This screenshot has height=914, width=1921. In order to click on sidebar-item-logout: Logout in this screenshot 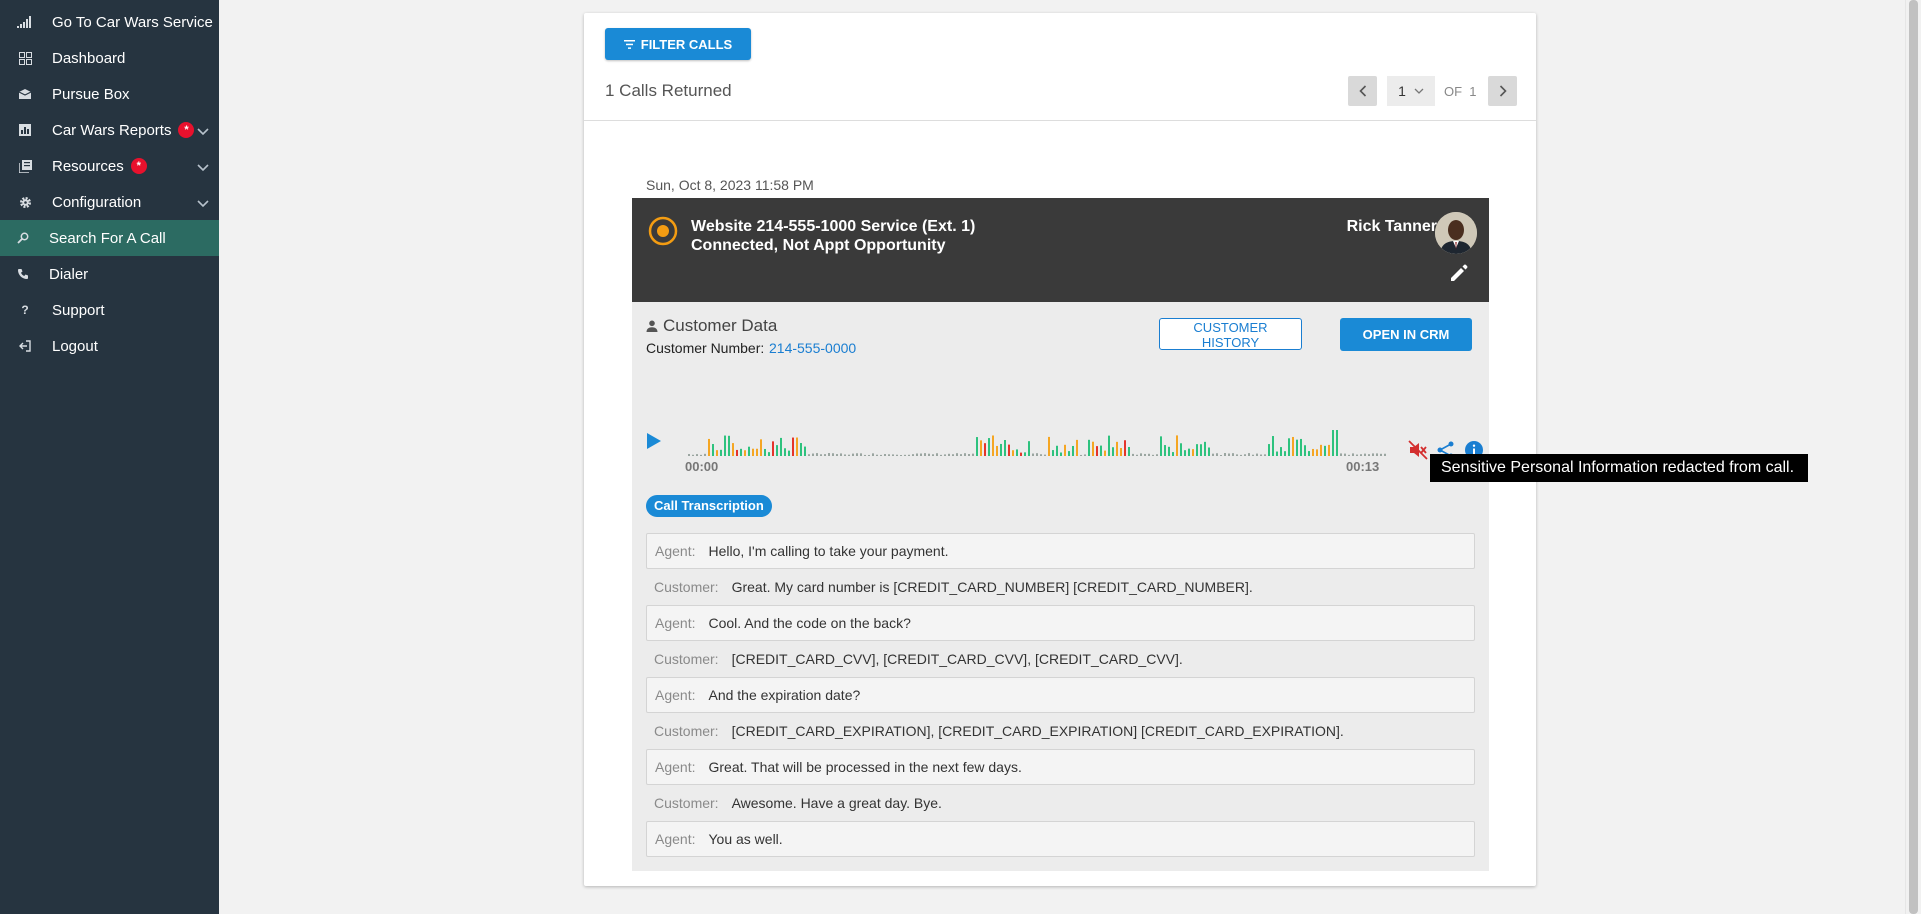, I will do `click(109, 346)`.